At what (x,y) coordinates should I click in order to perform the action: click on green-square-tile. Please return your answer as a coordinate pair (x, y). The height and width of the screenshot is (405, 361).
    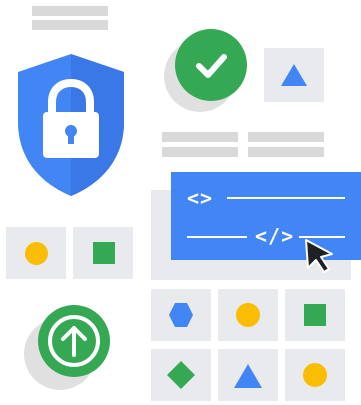
    Looking at the image, I should click on (103, 253).